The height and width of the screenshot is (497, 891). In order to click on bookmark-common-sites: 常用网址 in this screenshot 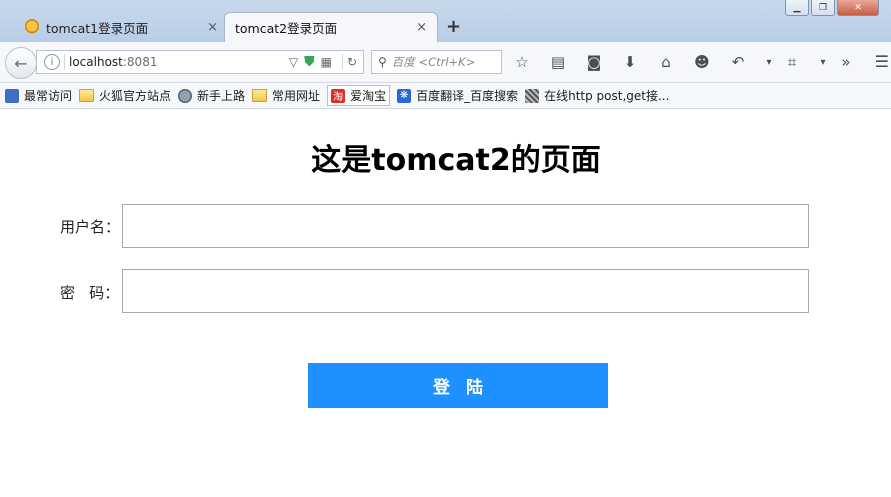, I will do `click(286, 95)`.